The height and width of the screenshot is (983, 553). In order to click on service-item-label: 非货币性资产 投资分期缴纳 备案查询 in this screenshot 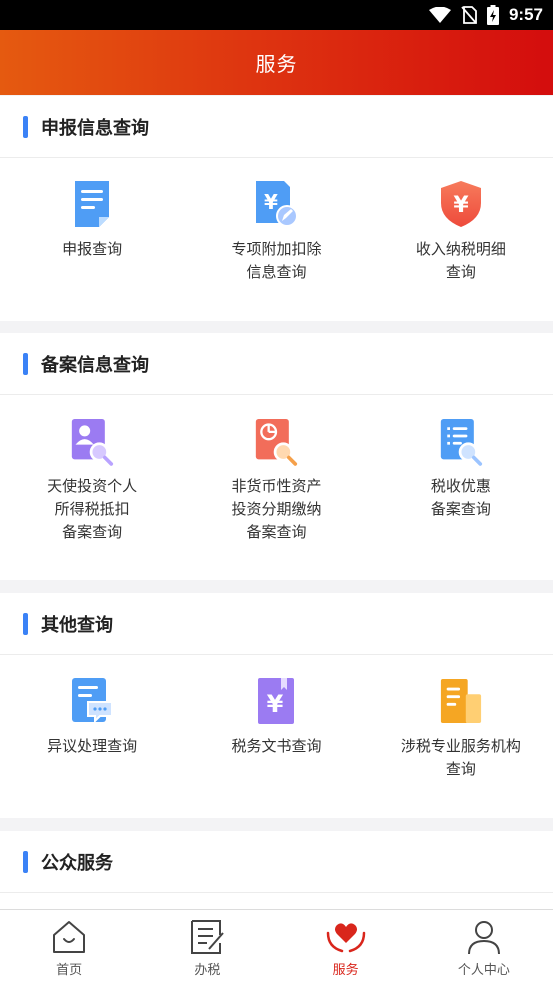, I will do `click(276, 509)`.